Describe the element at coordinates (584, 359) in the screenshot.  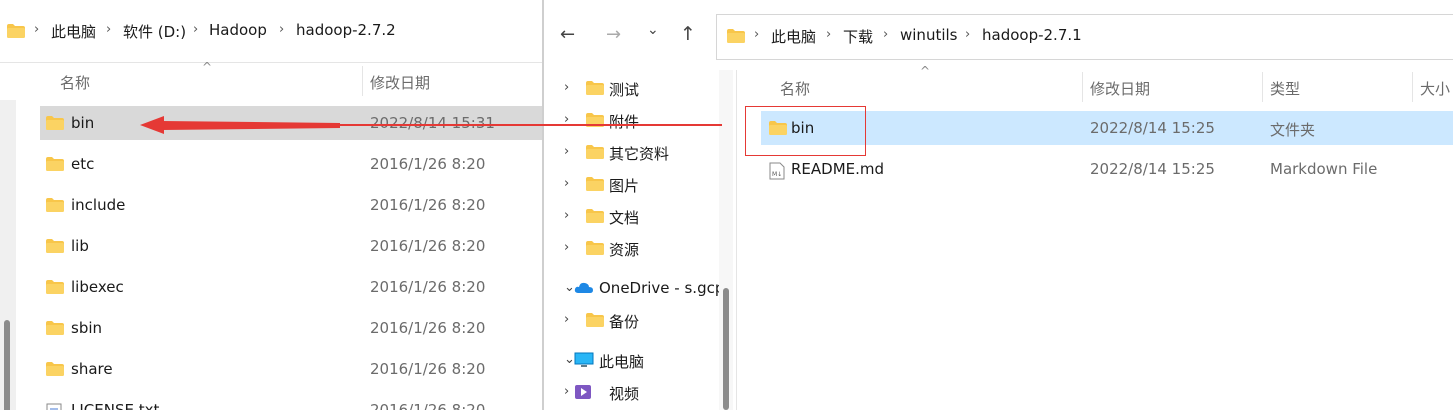
I see `computer-icon` at that location.